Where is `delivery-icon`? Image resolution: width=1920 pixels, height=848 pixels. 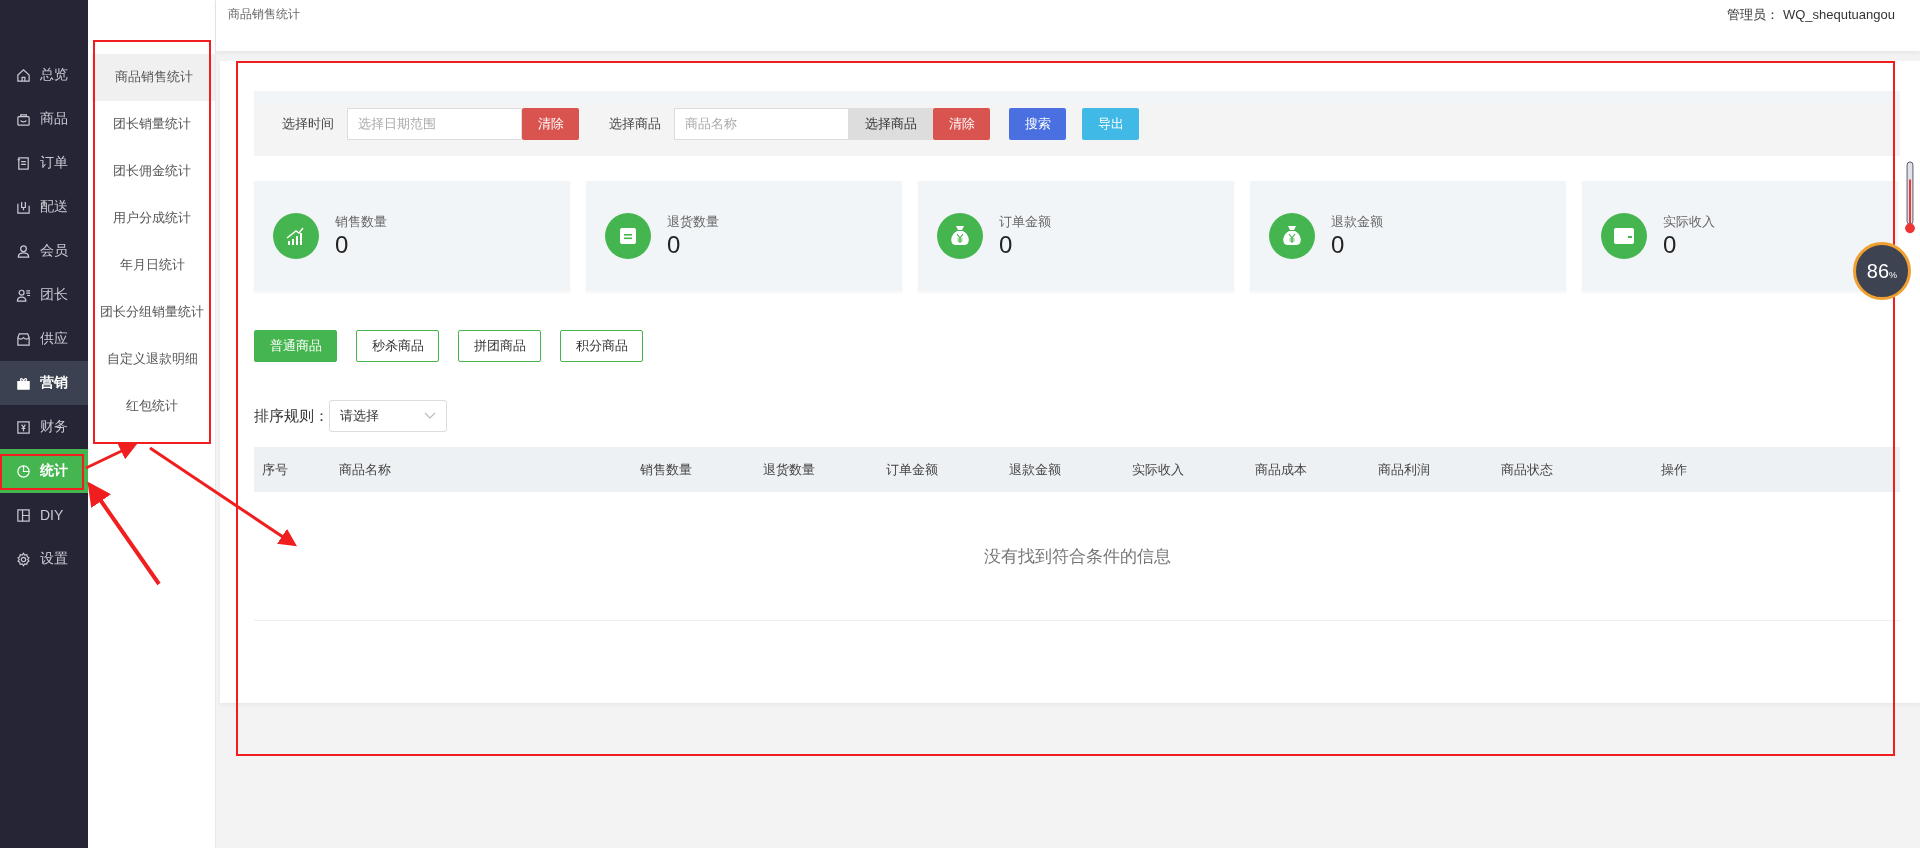
delivery-icon is located at coordinates (23, 207).